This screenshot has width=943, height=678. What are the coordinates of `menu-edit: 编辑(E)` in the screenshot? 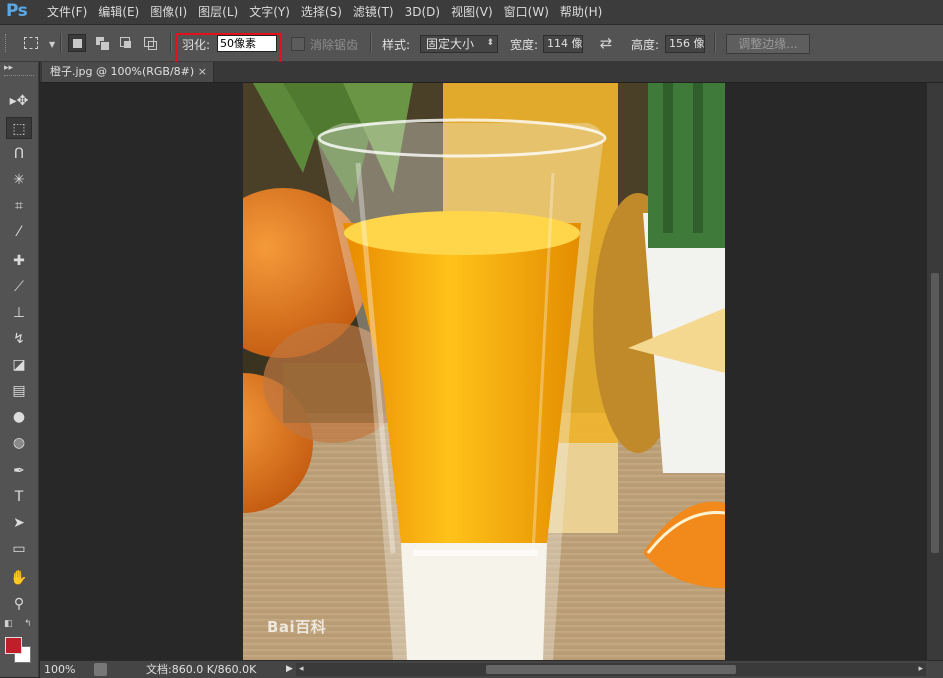 It's located at (123, 12).